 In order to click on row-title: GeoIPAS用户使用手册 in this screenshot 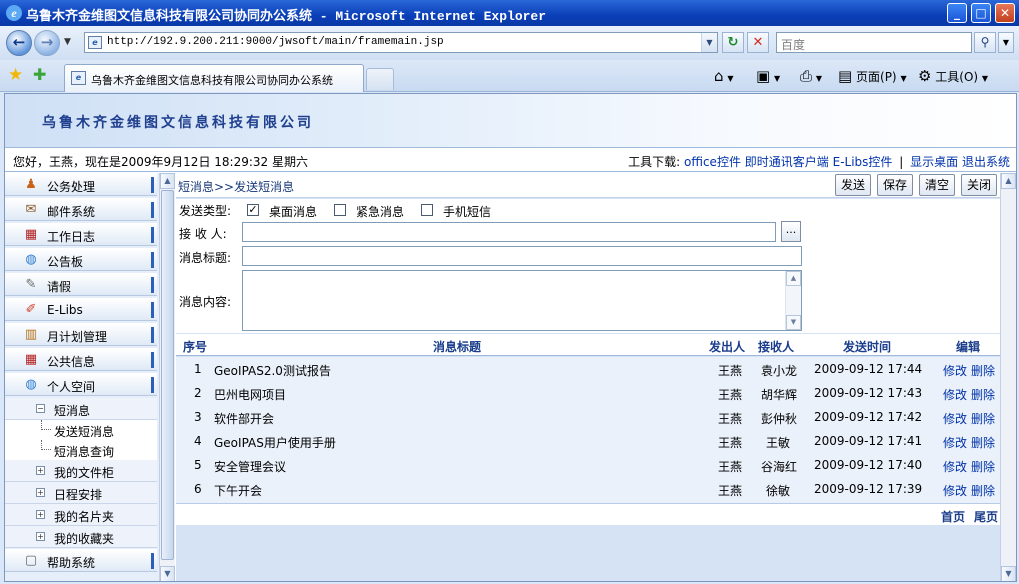, I will do `click(275, 442)`.